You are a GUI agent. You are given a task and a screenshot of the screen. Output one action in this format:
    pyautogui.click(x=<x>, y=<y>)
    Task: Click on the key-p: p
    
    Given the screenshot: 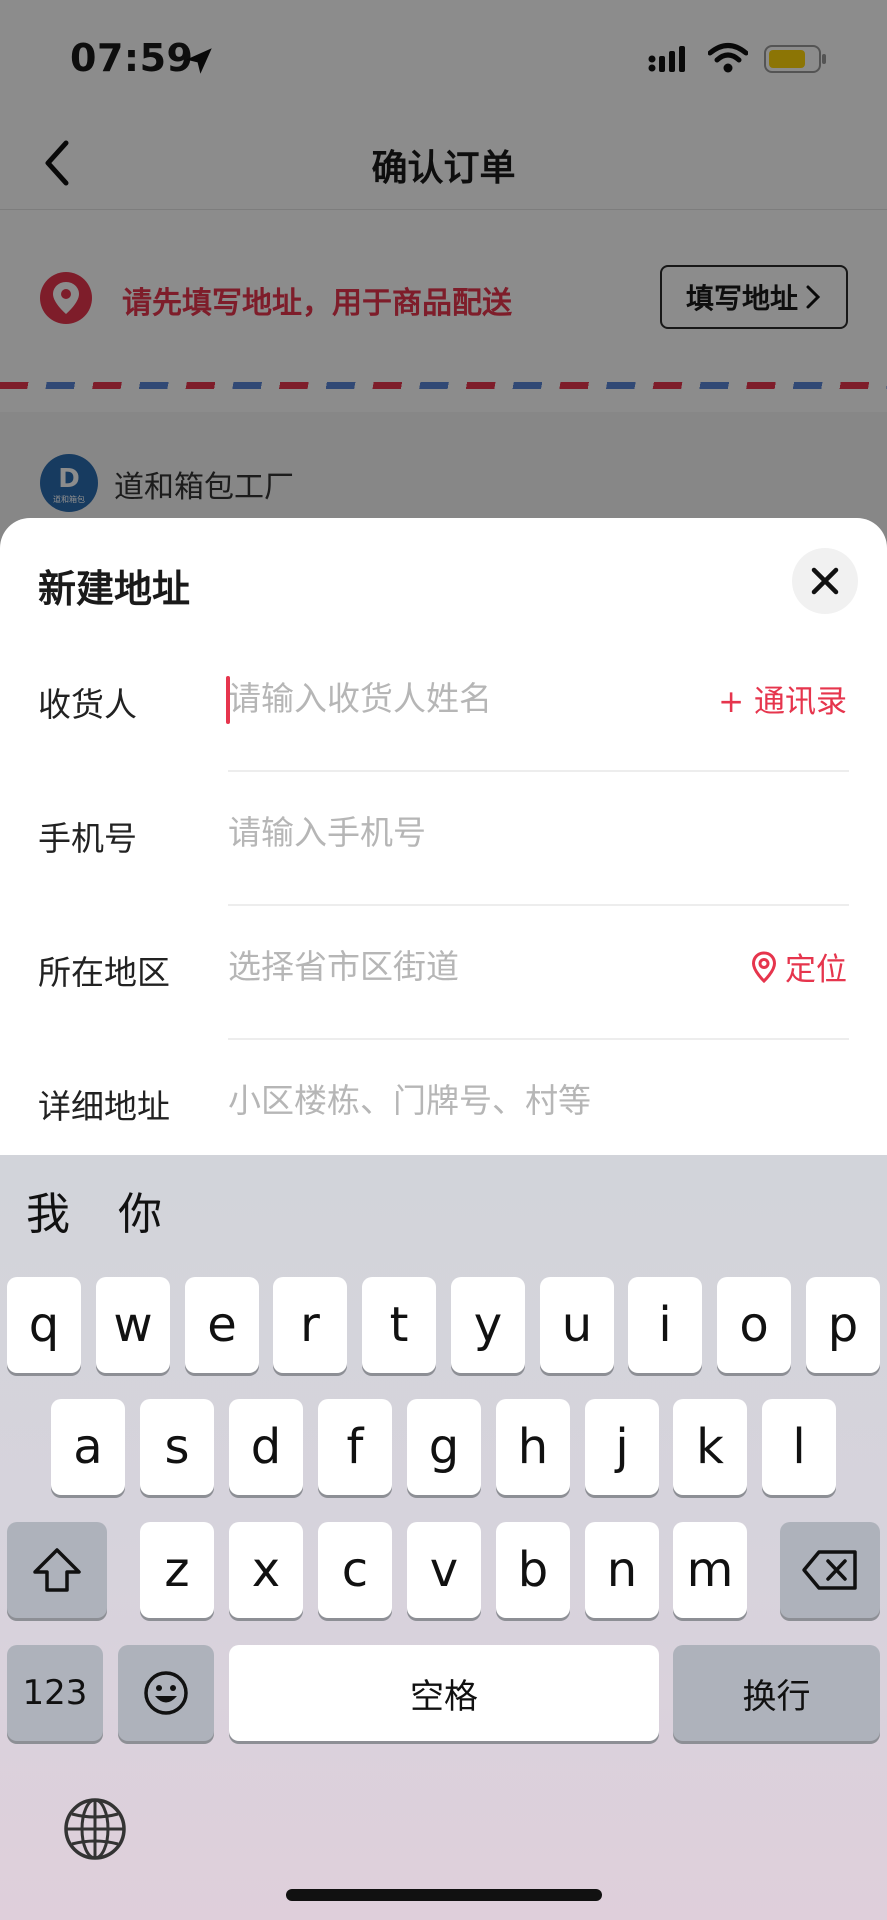 What is the action you would take?
    pyautogui.click(x=843, y=1325)
    